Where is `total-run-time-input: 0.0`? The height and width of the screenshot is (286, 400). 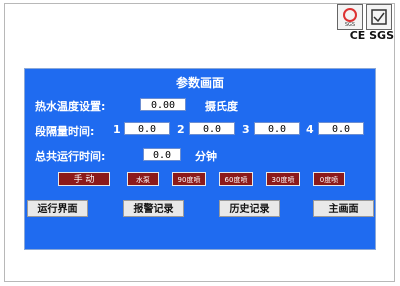 total-run-time-input: 0.0 is located at coordinates (162, 154).